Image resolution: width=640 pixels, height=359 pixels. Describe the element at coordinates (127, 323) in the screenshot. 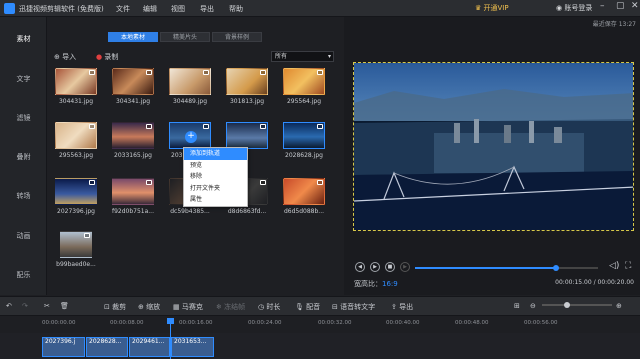

I see `ruler-label: 00:00:08.00` at that location.